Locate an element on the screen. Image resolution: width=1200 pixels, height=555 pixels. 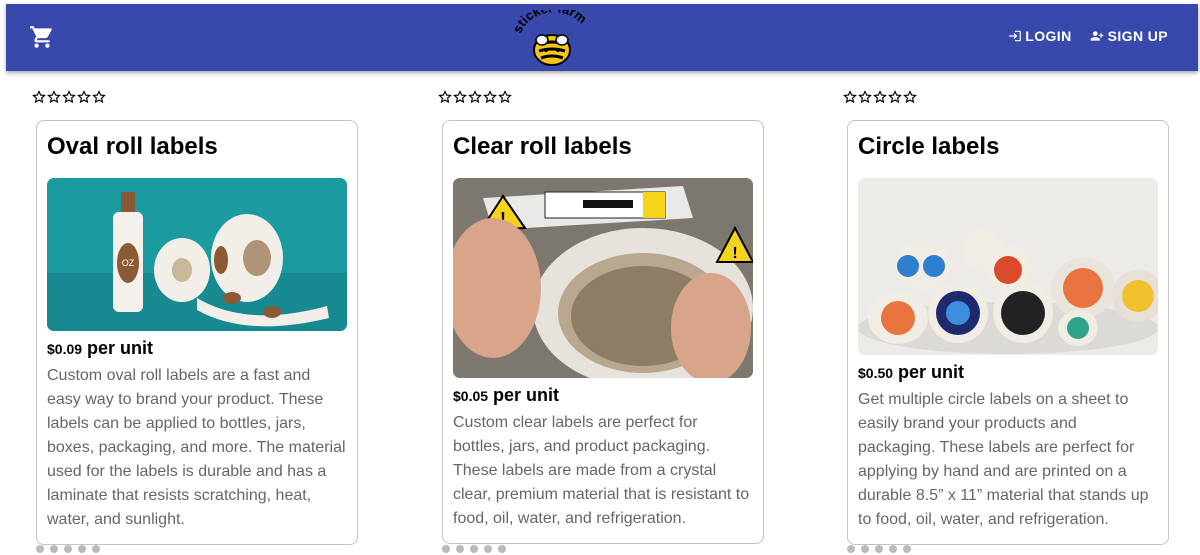
product-image: ! ! is located at coordinates (603, 278).